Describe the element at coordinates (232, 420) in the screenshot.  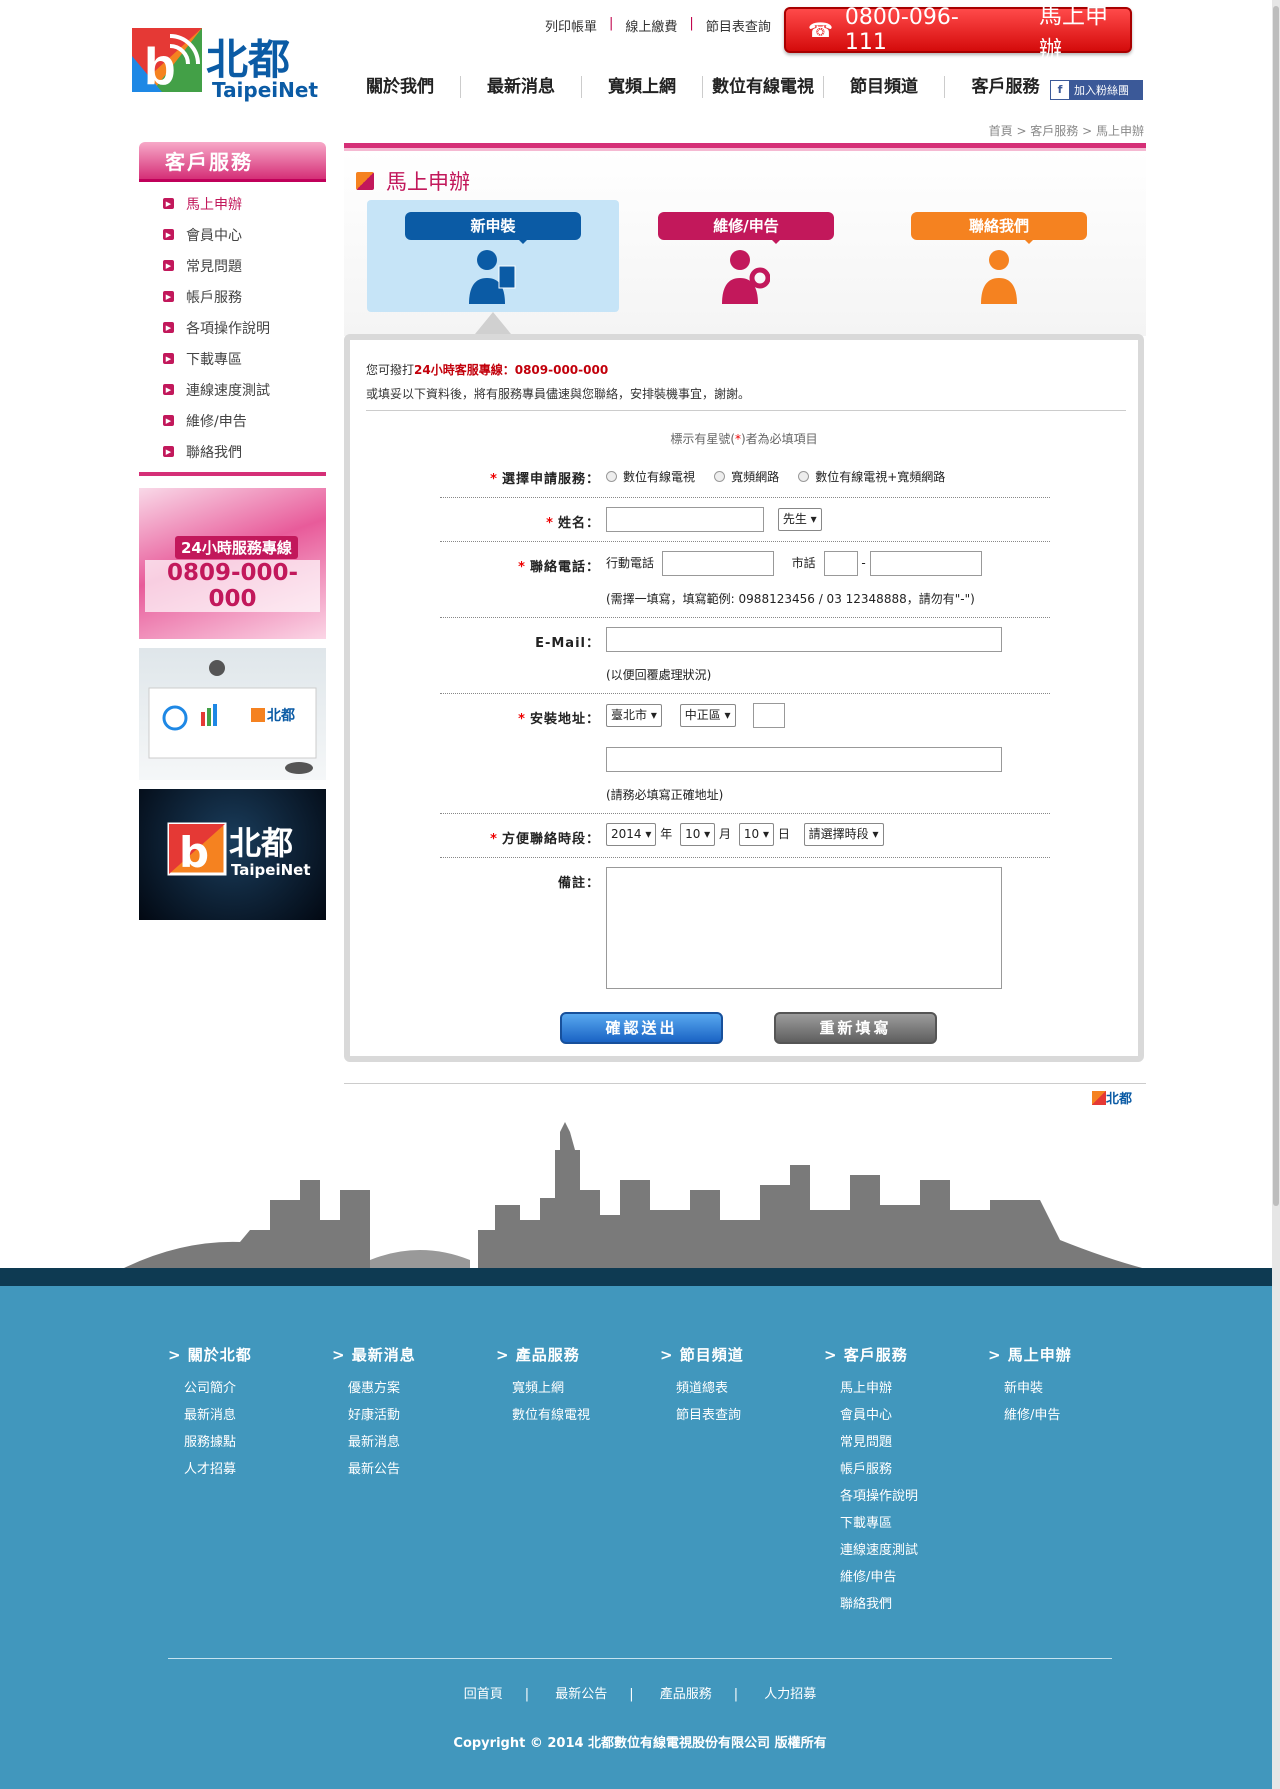
I see `sidebar-item-repair: ▶ 維修/申告` at that location.